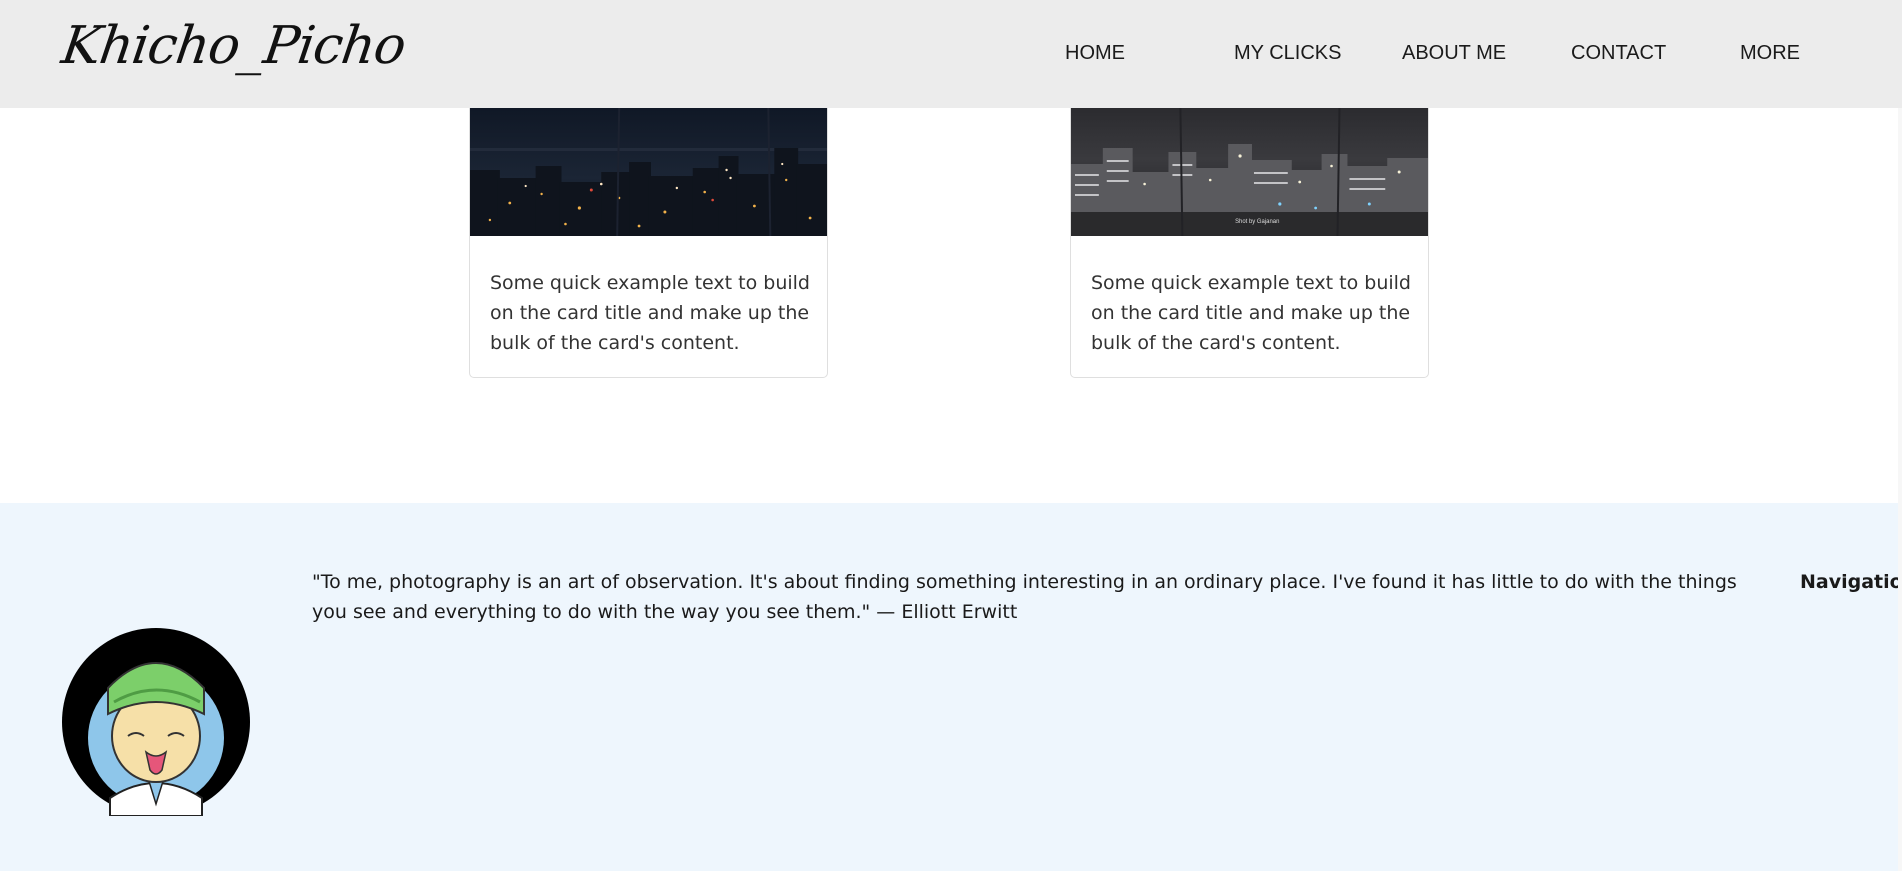 The width and height of the screenshot is (1902, 871). Describe the element at coordinates (1454, 53) in the screenshot. I see `nav-about-me: ABOUT ME` at that location.